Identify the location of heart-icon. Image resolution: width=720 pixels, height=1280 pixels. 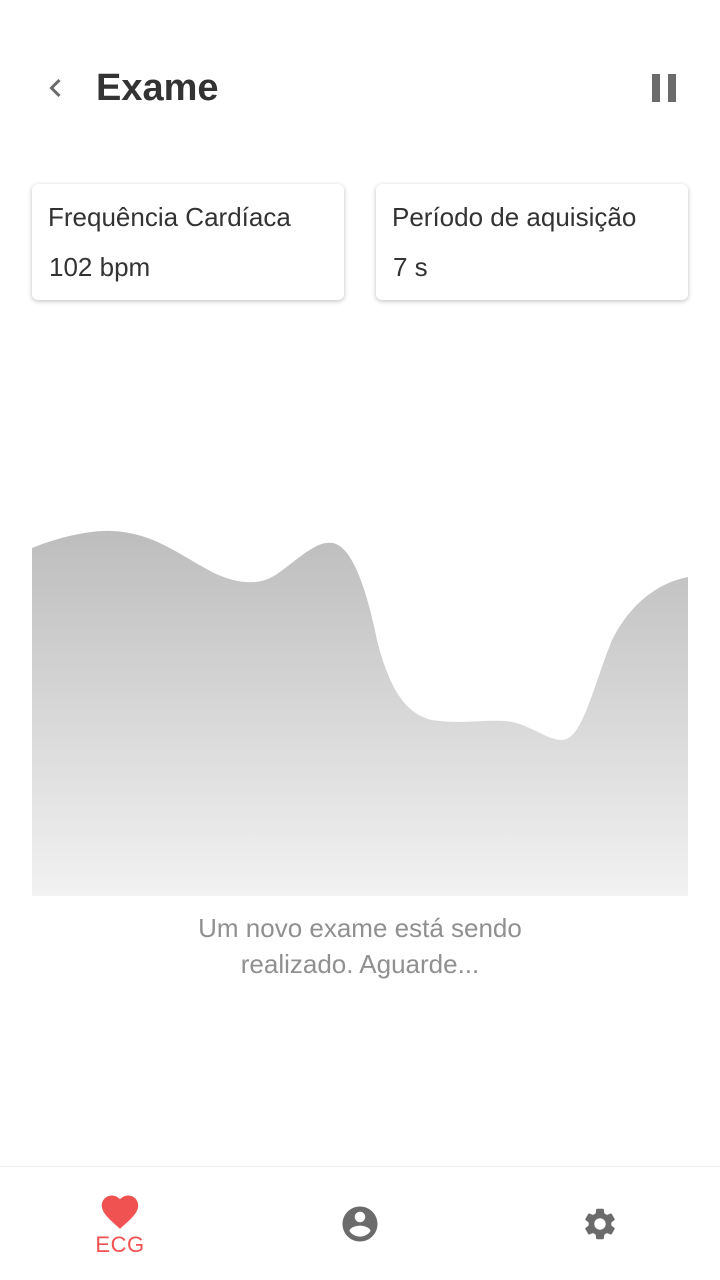
(120, 1212).